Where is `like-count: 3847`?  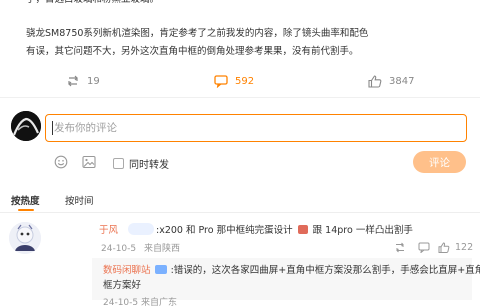
like-count: 3847 is located at coordinates (402, 81).